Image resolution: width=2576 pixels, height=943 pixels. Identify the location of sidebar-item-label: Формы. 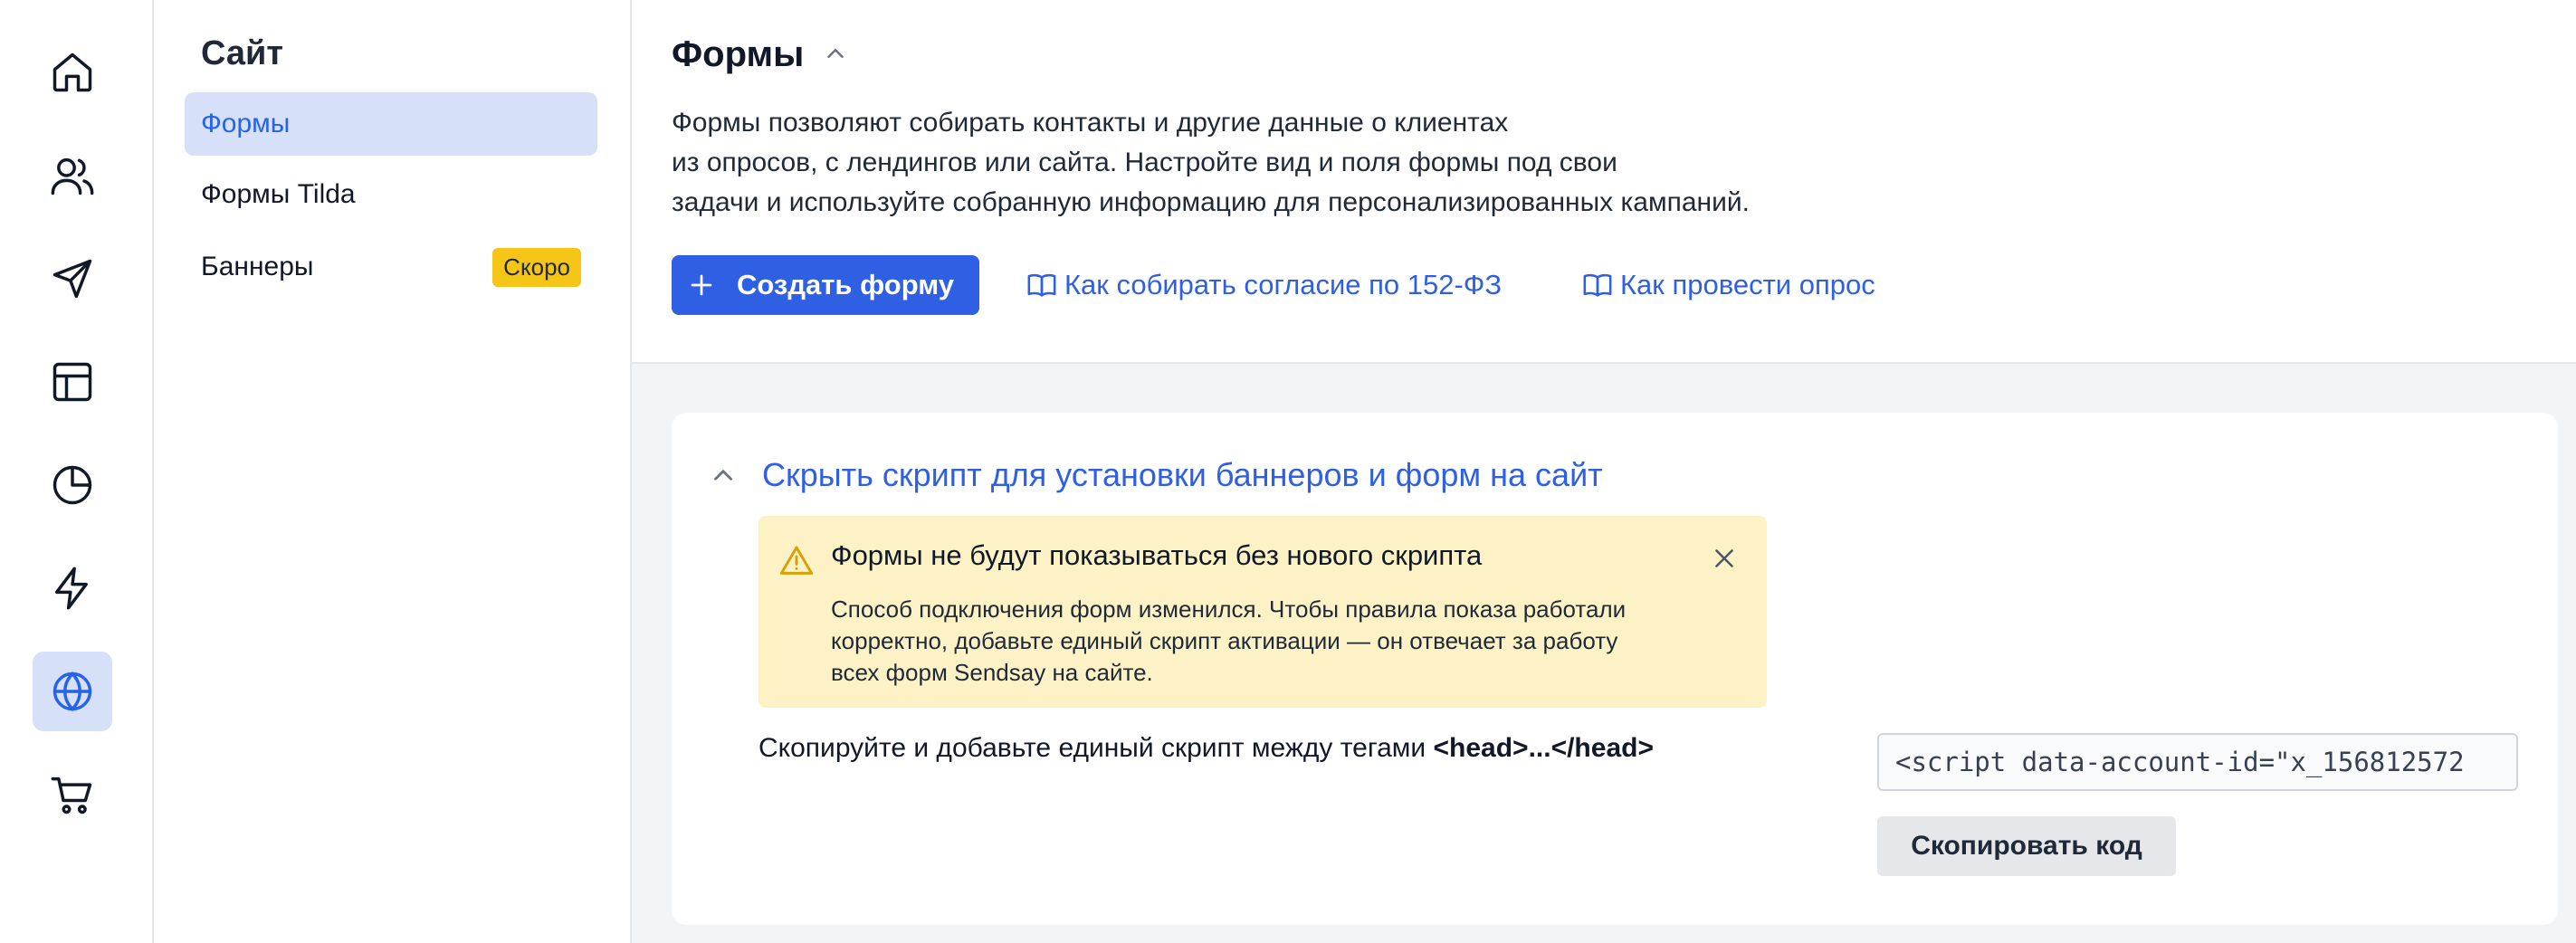
(246, 124).